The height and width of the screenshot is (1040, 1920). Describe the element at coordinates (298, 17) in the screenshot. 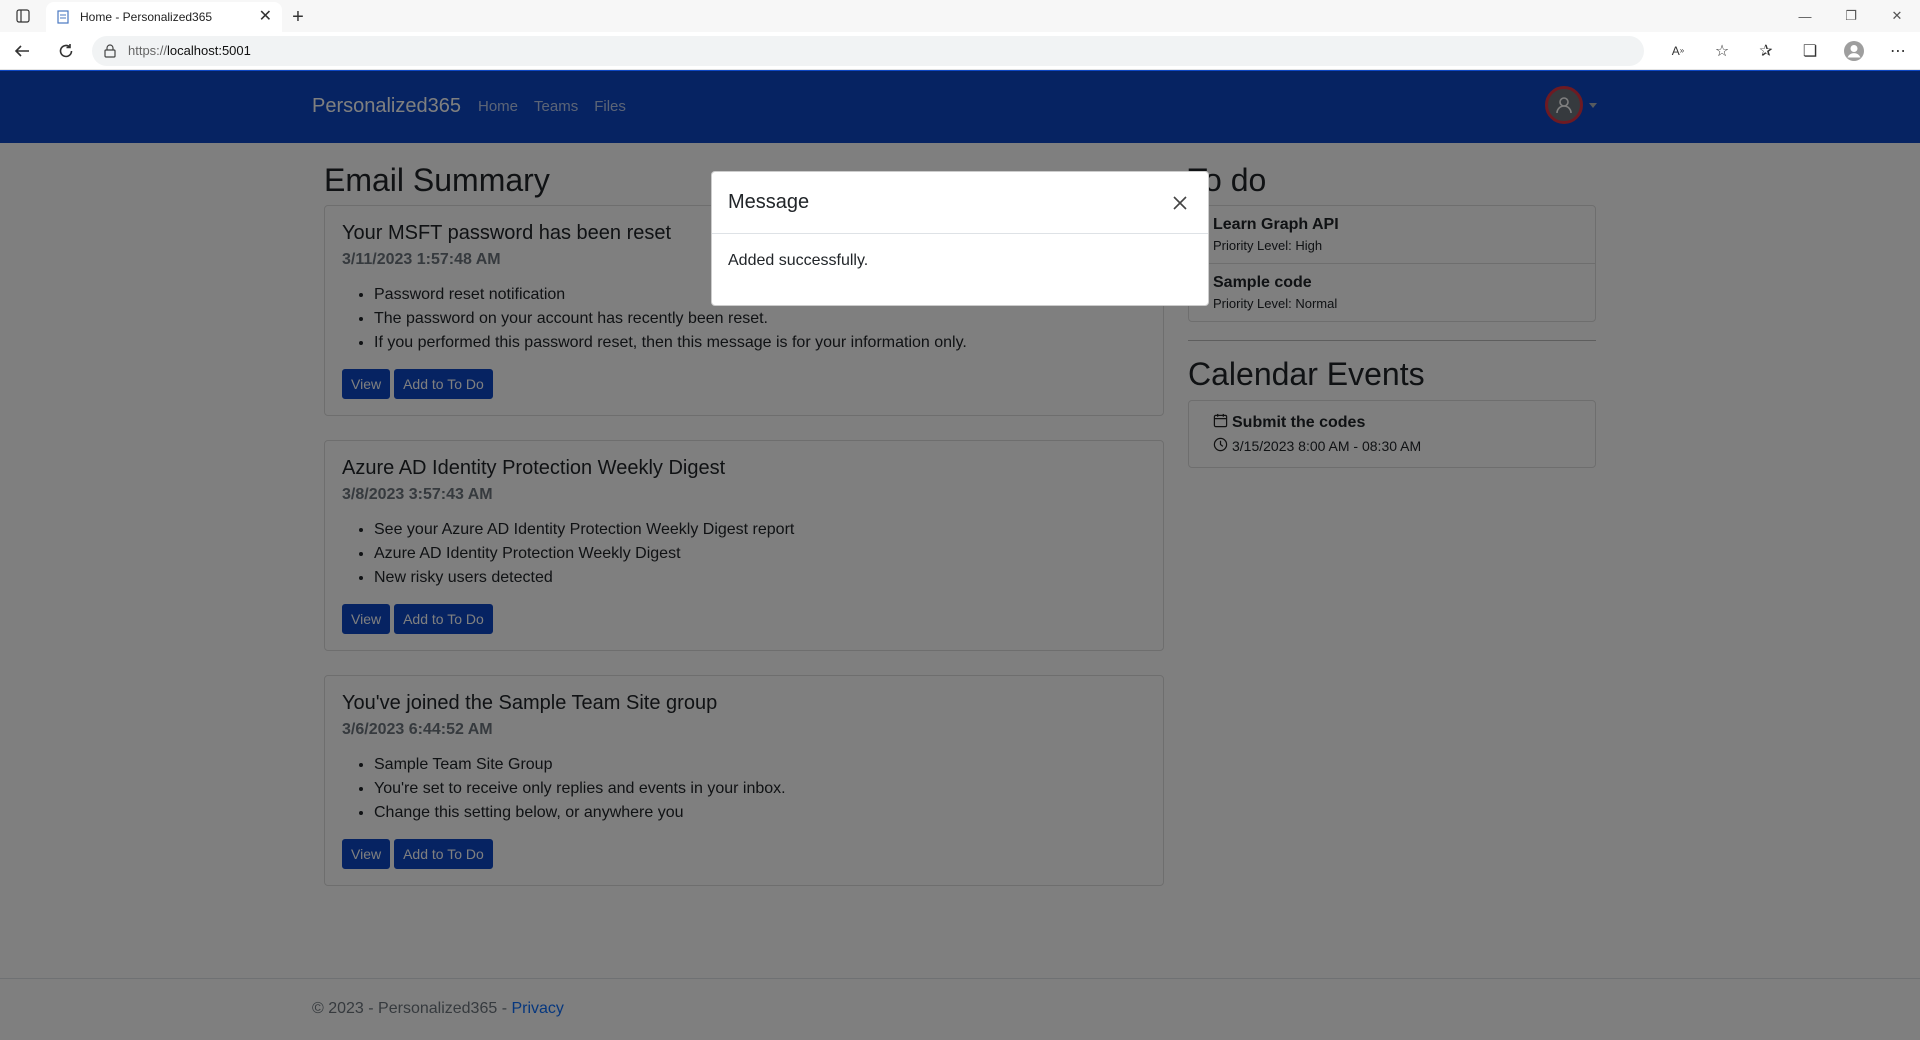

I see `new-tab-icon: +` at that location.